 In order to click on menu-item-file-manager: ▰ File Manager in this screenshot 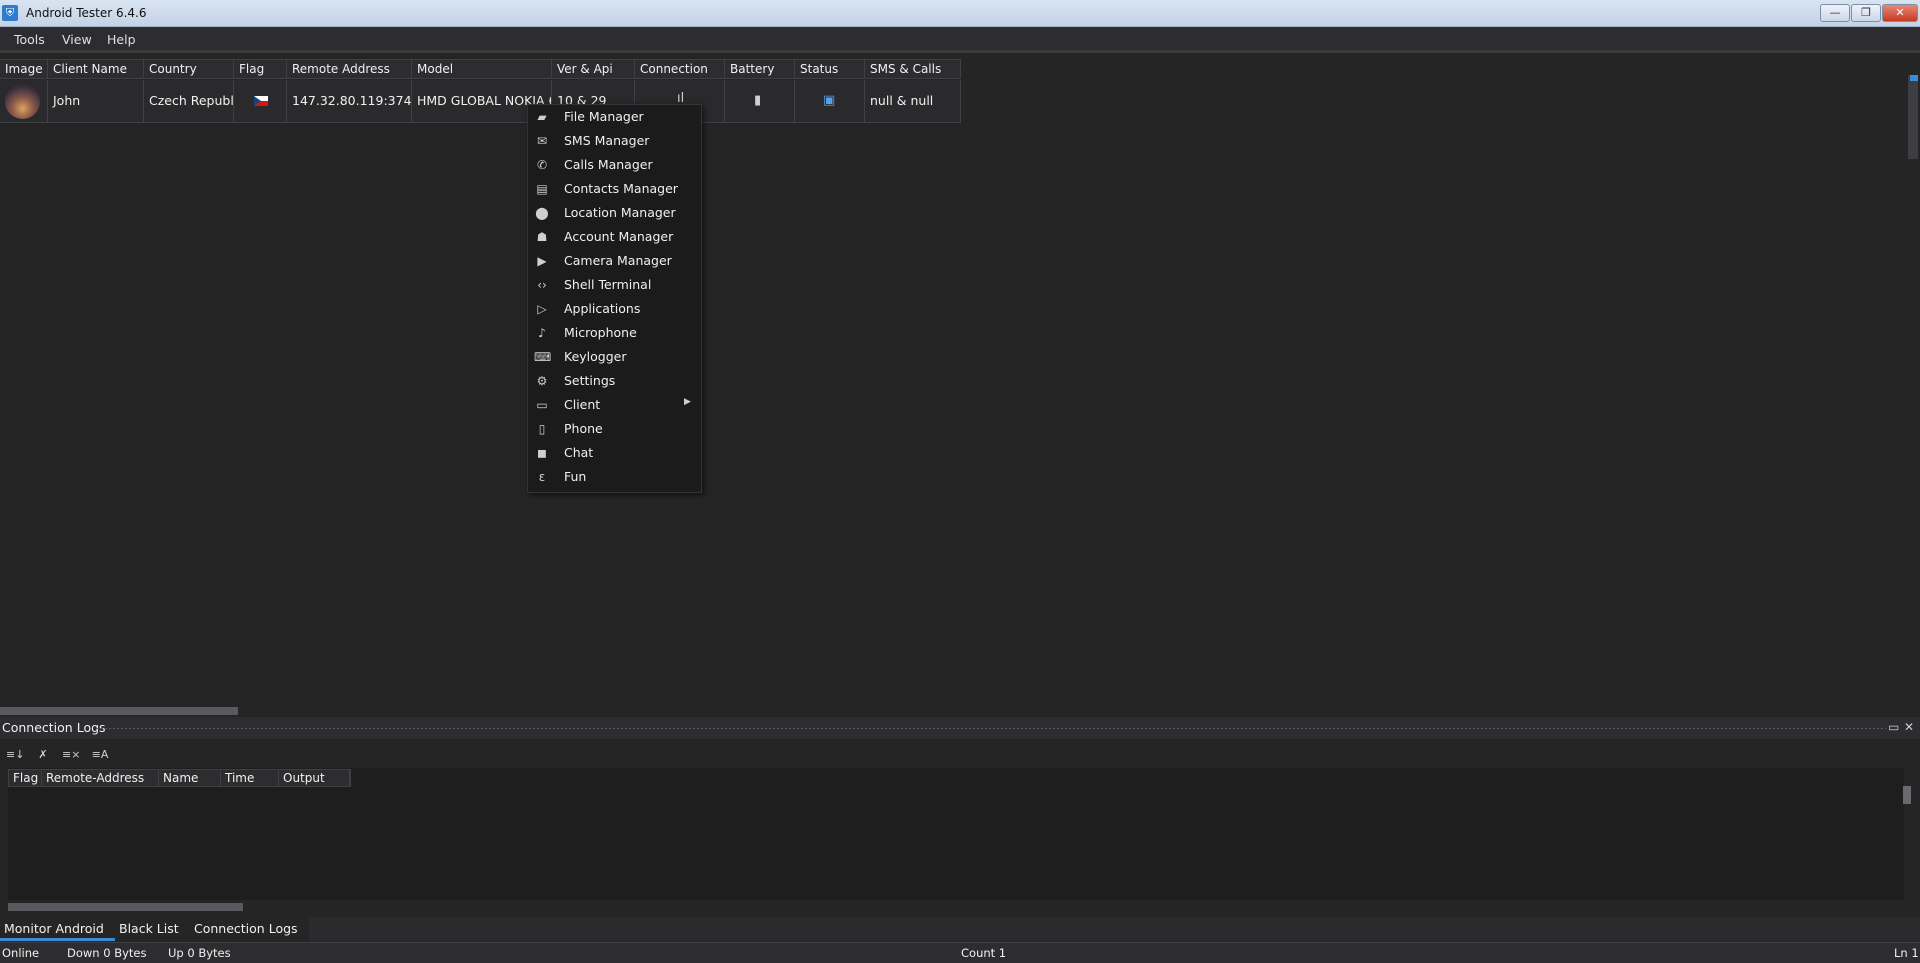, I will do `click(614, 117)`.